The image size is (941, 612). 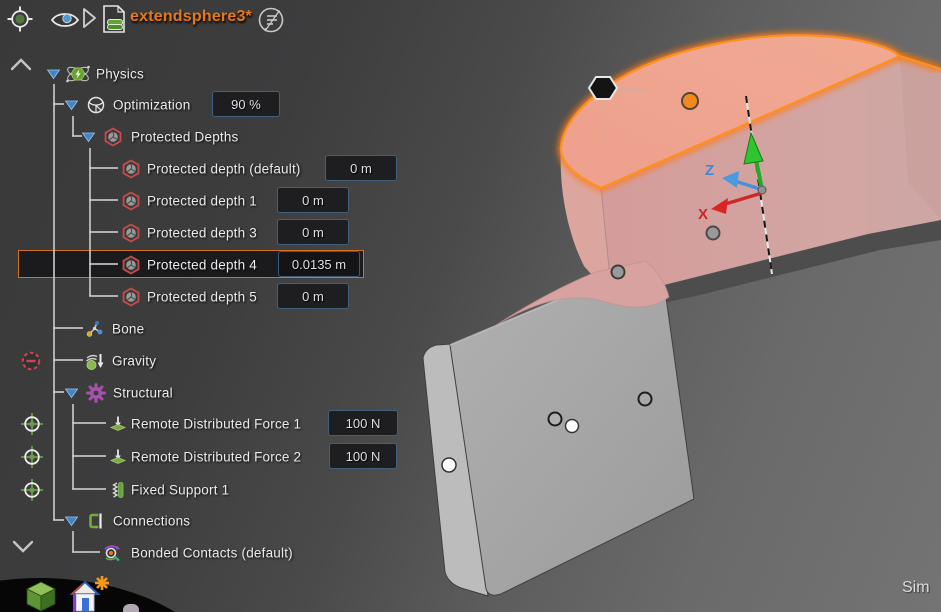 I want to click on tree-label: Gravity, so click(x=134, y=360).